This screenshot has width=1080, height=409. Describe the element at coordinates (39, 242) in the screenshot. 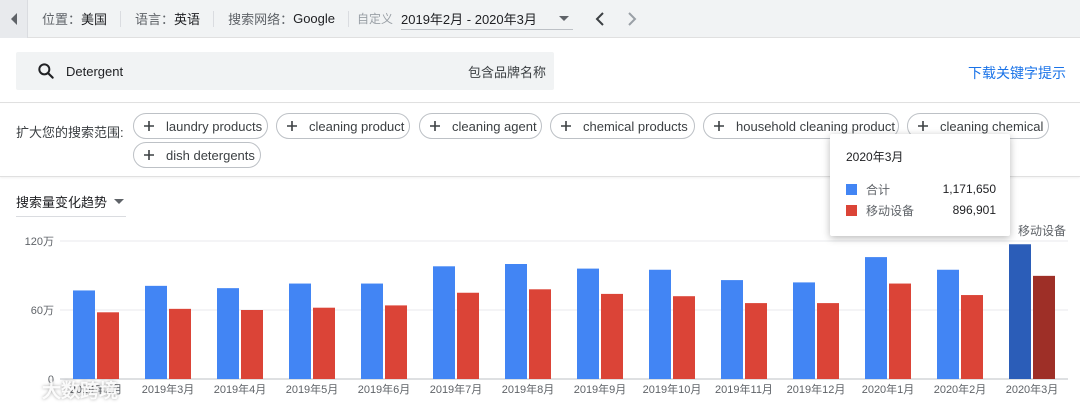

I see `y-tick-label: 120万` at that location.